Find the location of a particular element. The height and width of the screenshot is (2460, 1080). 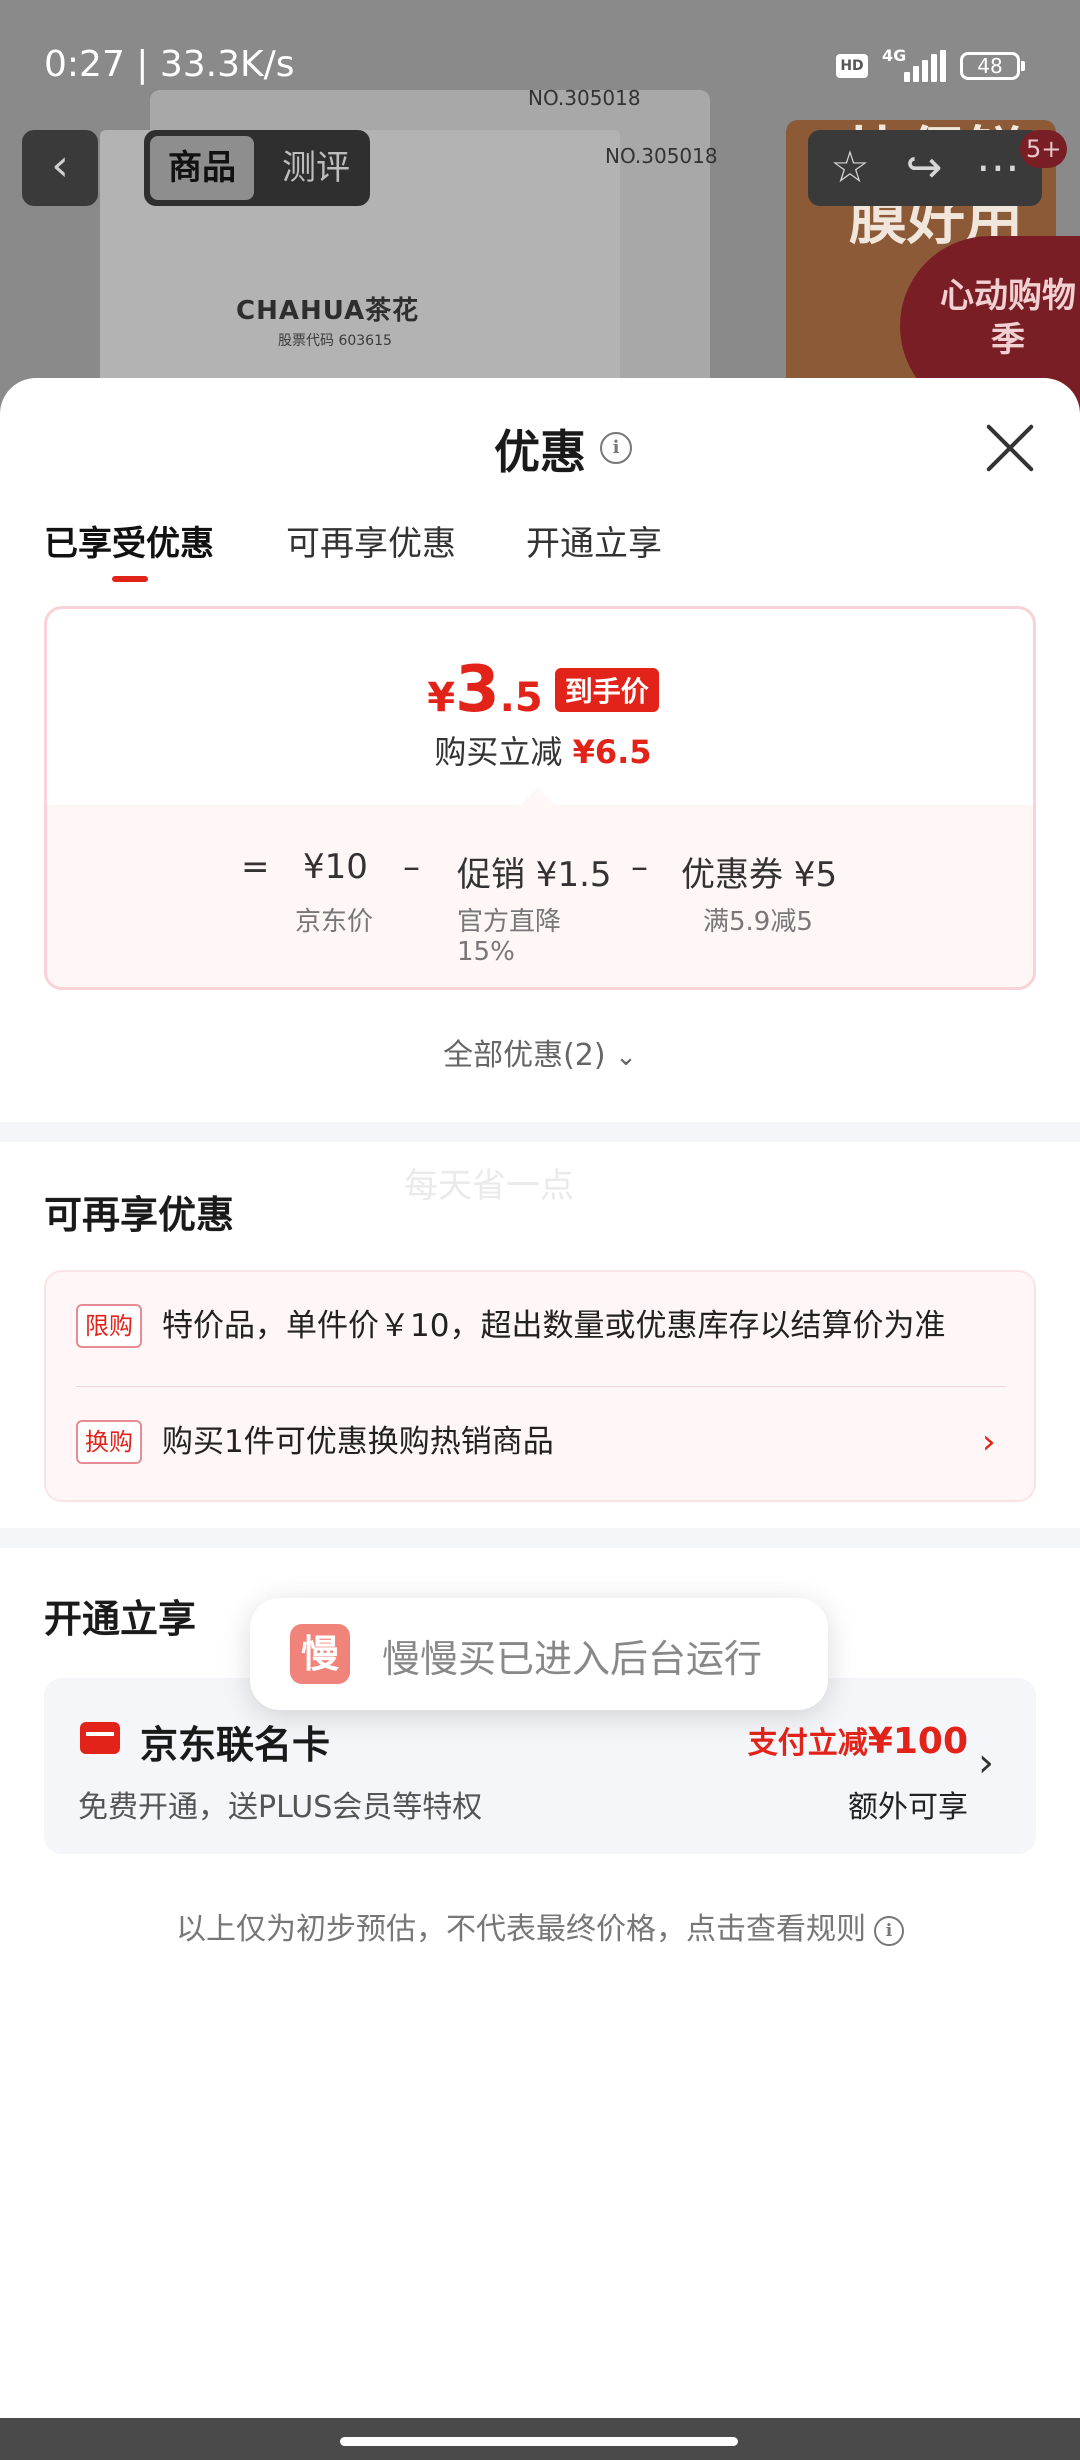

pay-discount-label: 支付立减 is located at coordinates (807, 1743).